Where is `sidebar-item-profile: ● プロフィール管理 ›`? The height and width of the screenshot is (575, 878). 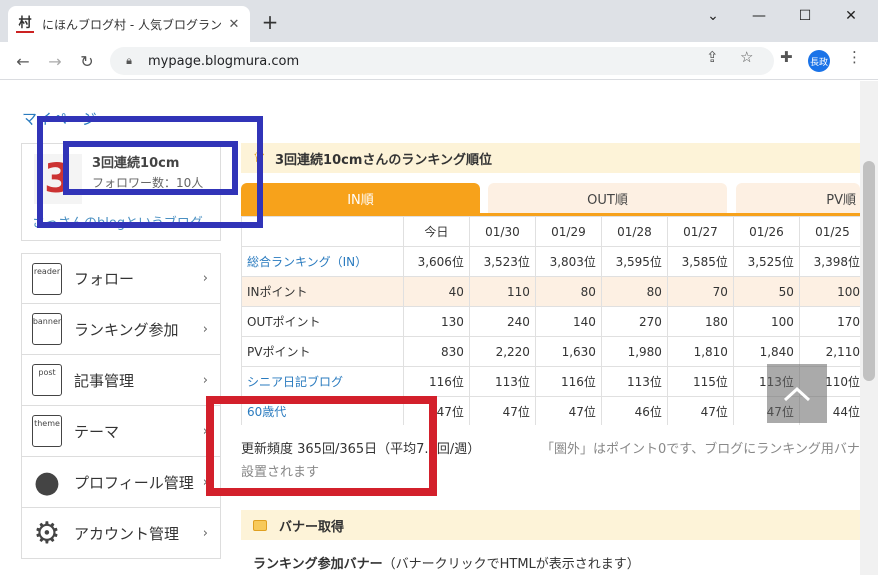
sidebar-item-profile: ● プロフィール管理 › is located at coordinates (121, 482).